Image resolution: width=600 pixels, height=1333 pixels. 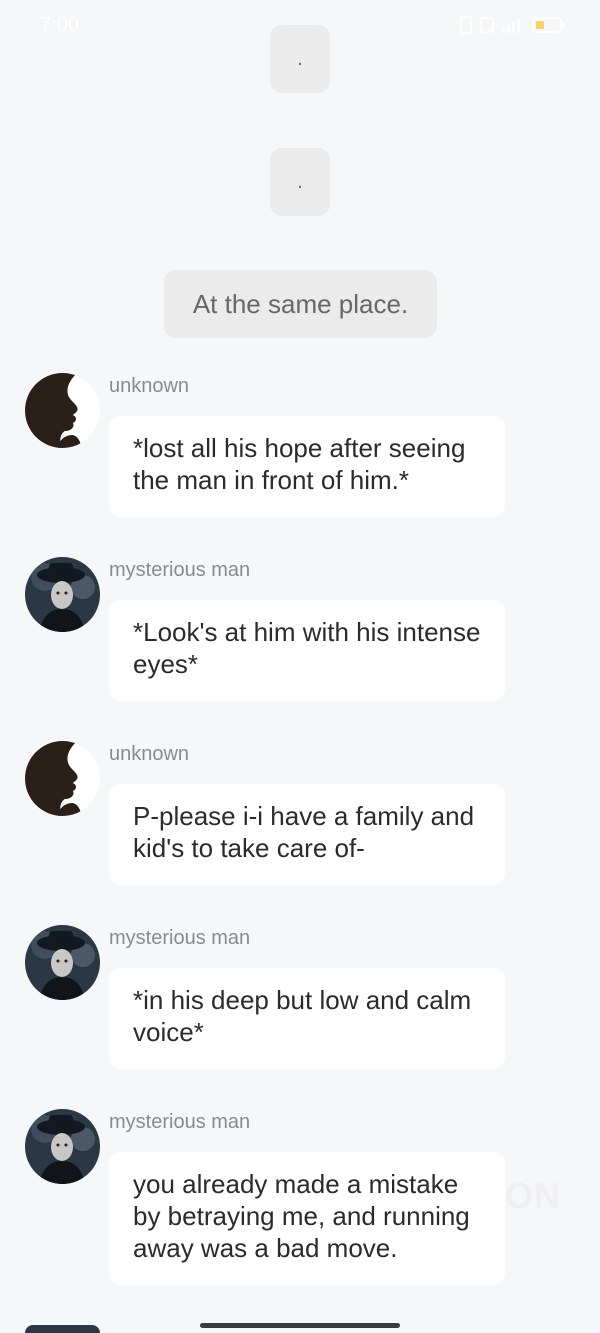 What do you see at coordinates (300, 304) in the screenshot?
I see `narration-bubble: At the same place.` at bounding box center [300, 304].